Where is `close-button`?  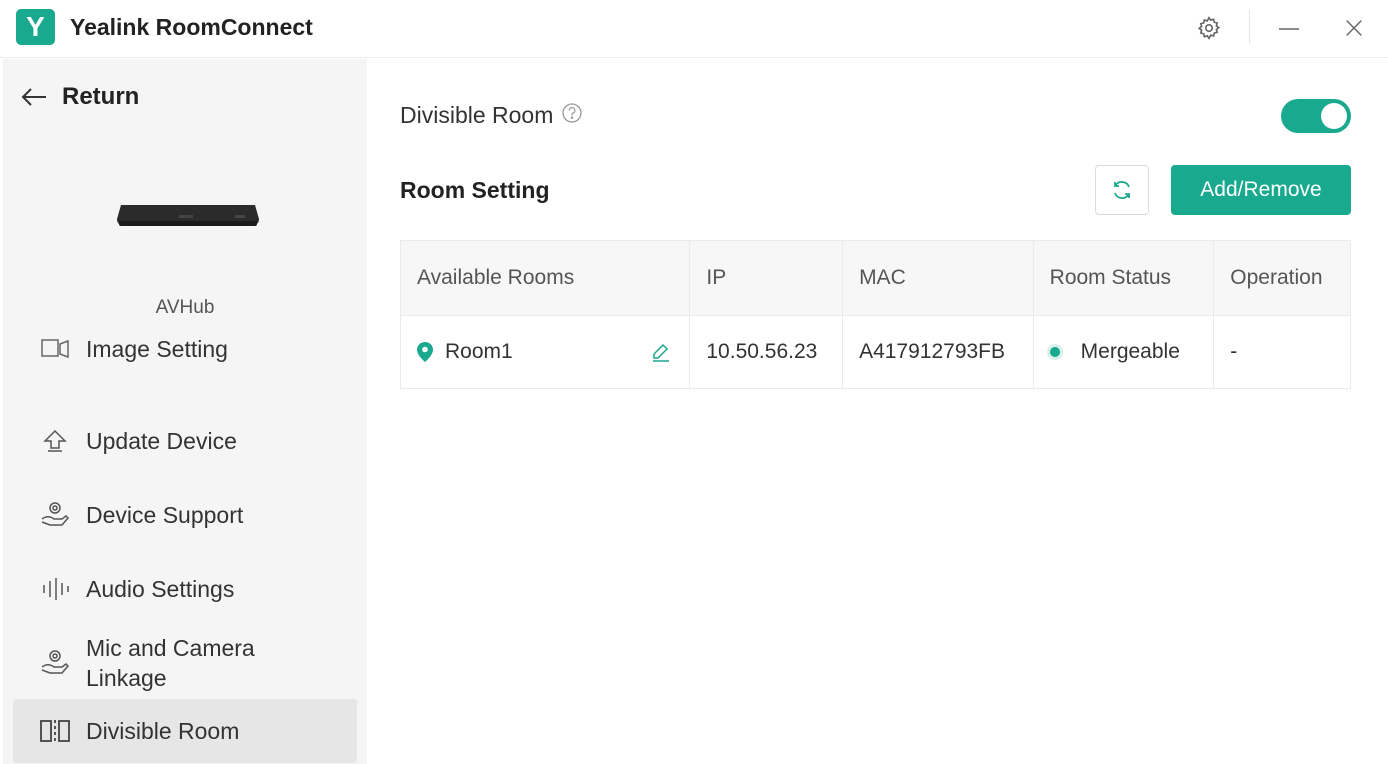
close-button is located at coordinates (1354, 28).